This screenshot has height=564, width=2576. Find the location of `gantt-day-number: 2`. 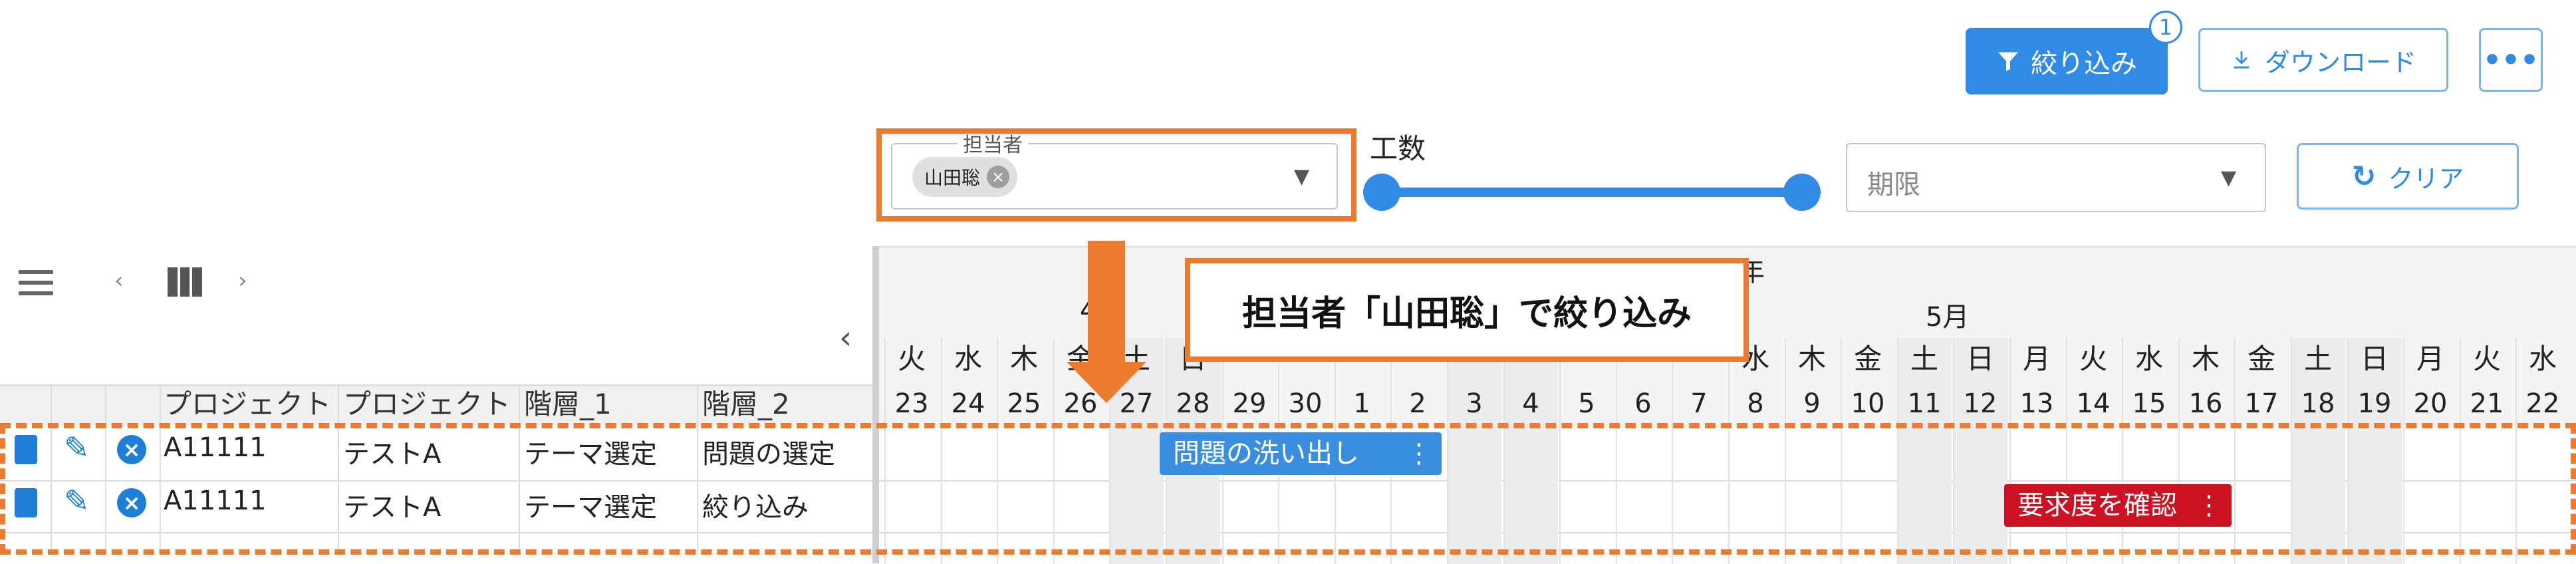

gantt-day-number: 2 is located at coordinates (1418, 403).